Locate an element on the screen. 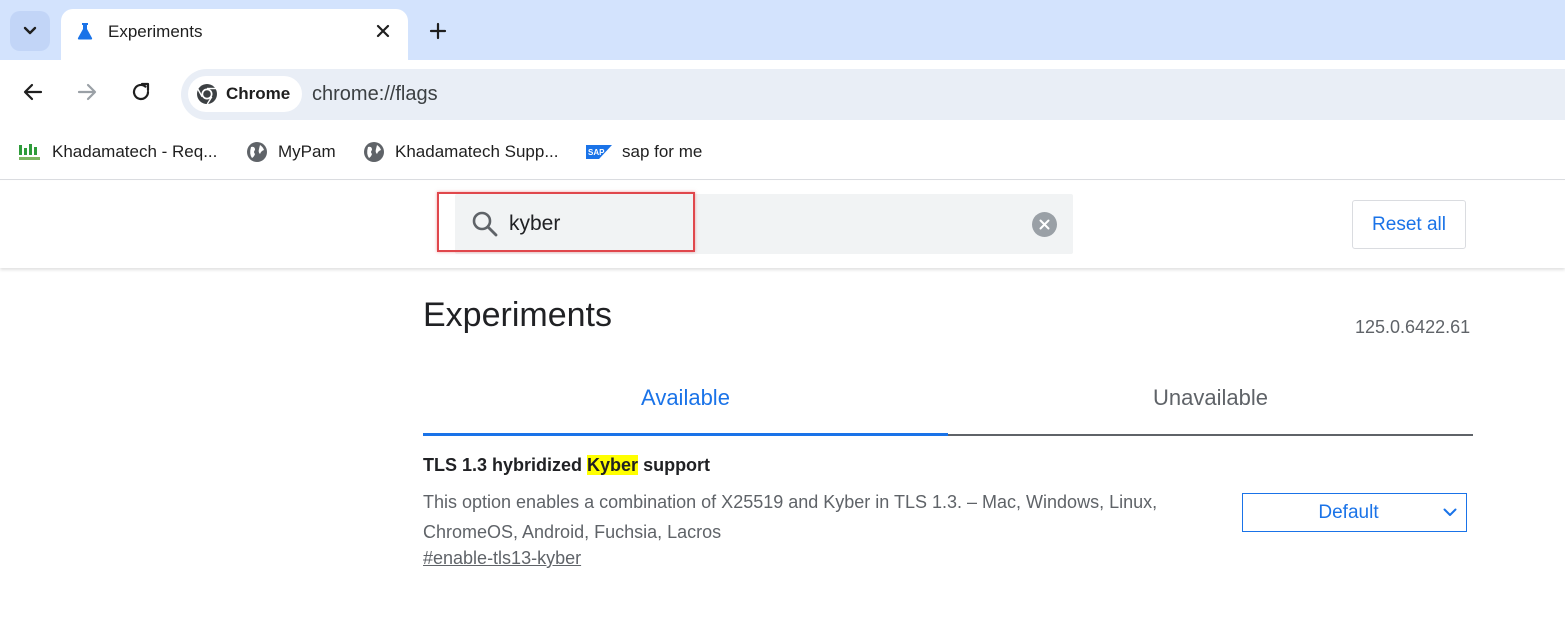 This screenshot has width=1565, height=633. back-arrow-icon is located at coordinates (33, 92).